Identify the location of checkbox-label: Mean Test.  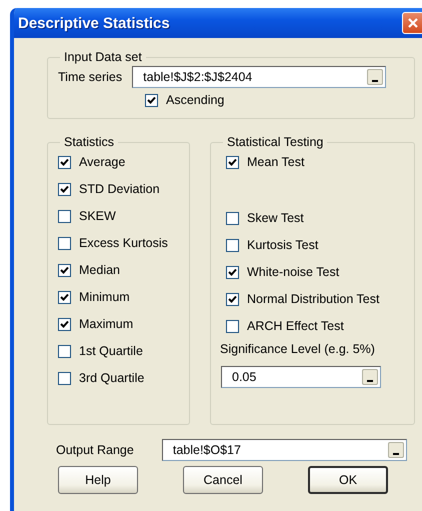
(275, 162).